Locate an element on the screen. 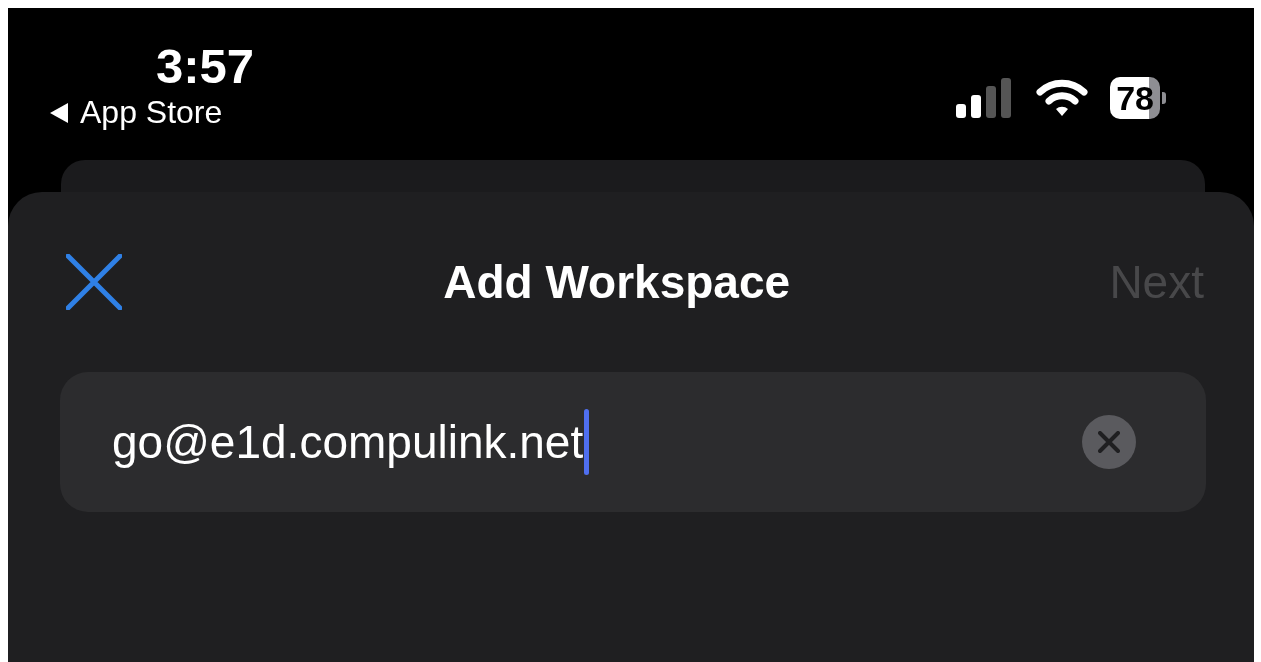 Image resolution: width=1261 pixels, height=662 pixels. clear-button is located at coordinates (1109, 442).